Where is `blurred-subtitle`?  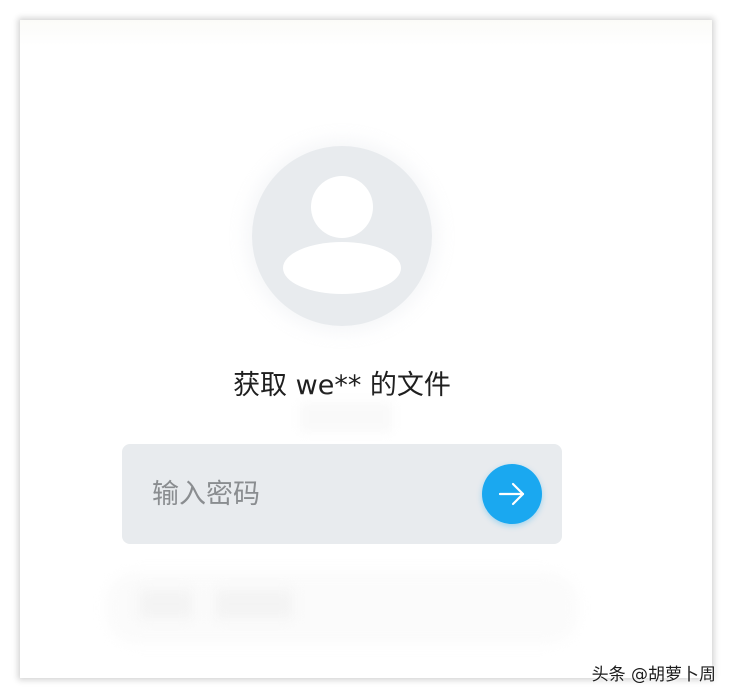 blurred-subtitle is located at coordinates (346, 417).